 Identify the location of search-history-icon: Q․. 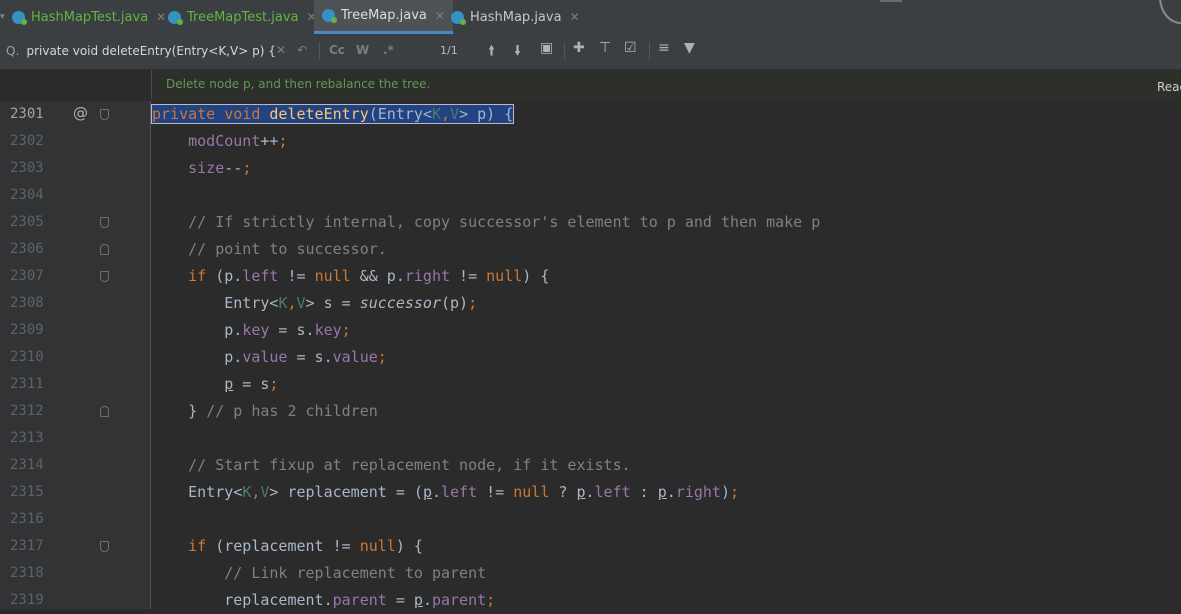
(12, 51).